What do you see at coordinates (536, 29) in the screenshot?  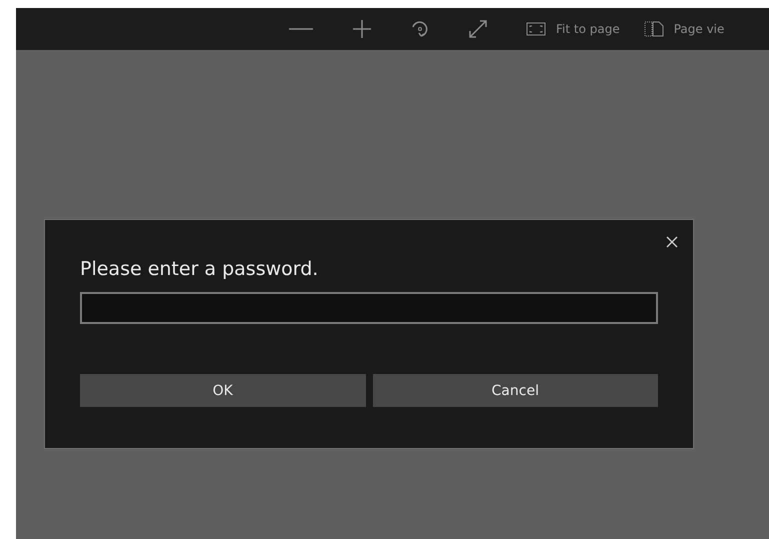 I see `fit-to-page-icon` at bounding box center [536, 29].